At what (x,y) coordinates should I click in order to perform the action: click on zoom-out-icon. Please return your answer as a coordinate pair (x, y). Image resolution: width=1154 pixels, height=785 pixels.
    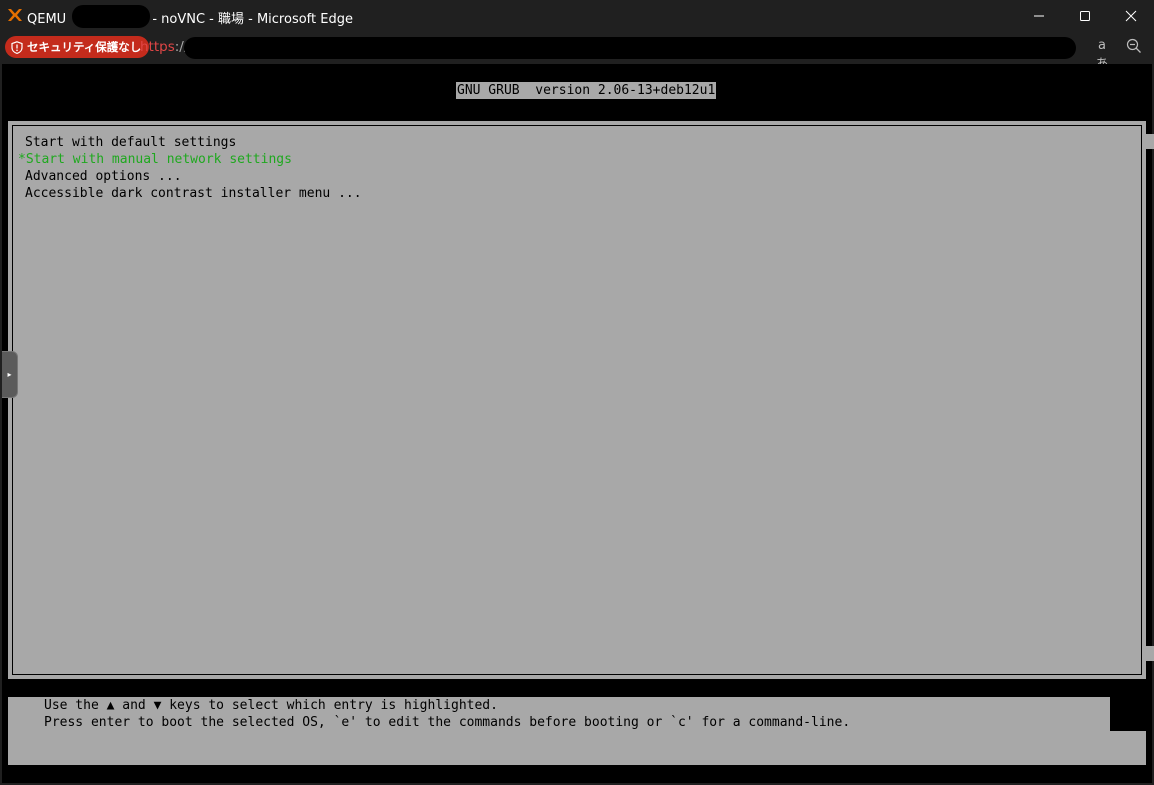
    Looking at the image, I should click on (1134, 47).